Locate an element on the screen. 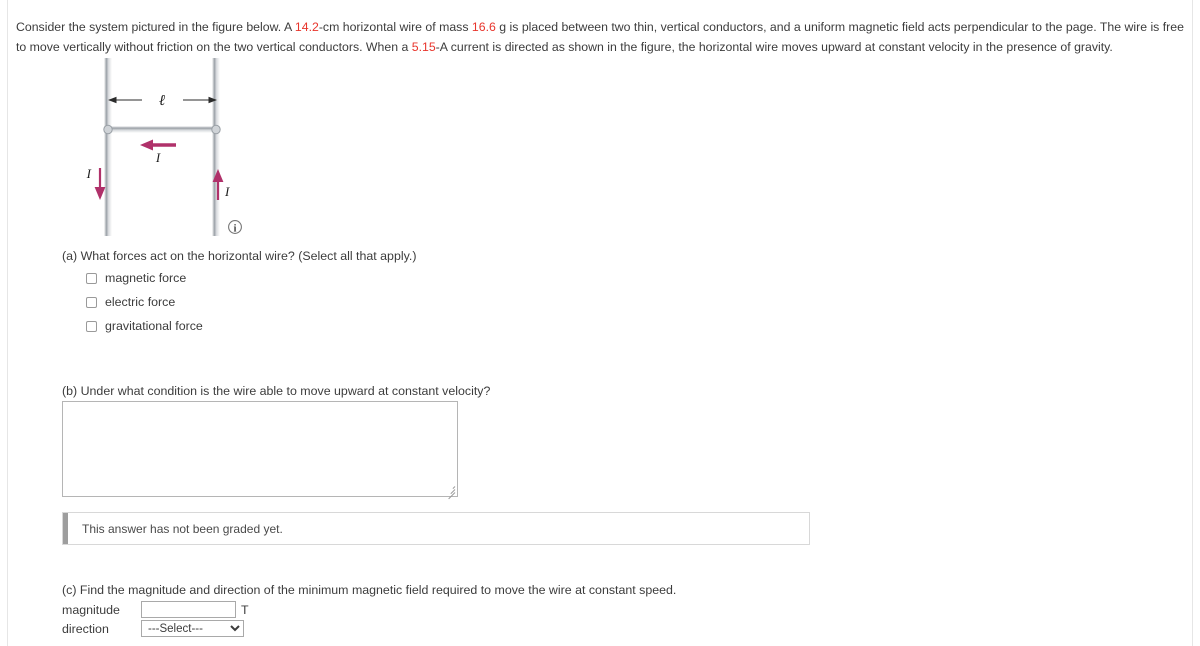  page-left-border is located at coordinates (7, 323).